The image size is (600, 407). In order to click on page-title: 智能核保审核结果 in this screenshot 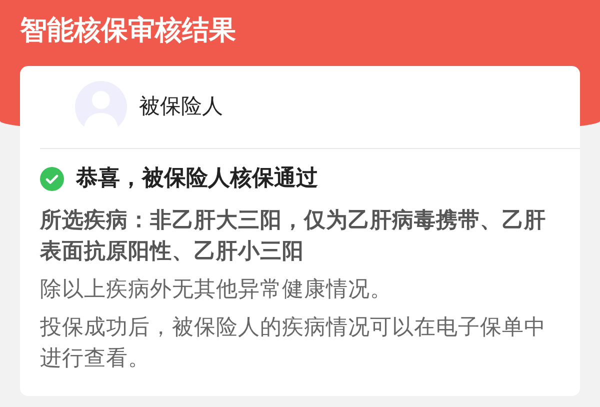, I will do `click(128, 31)`.